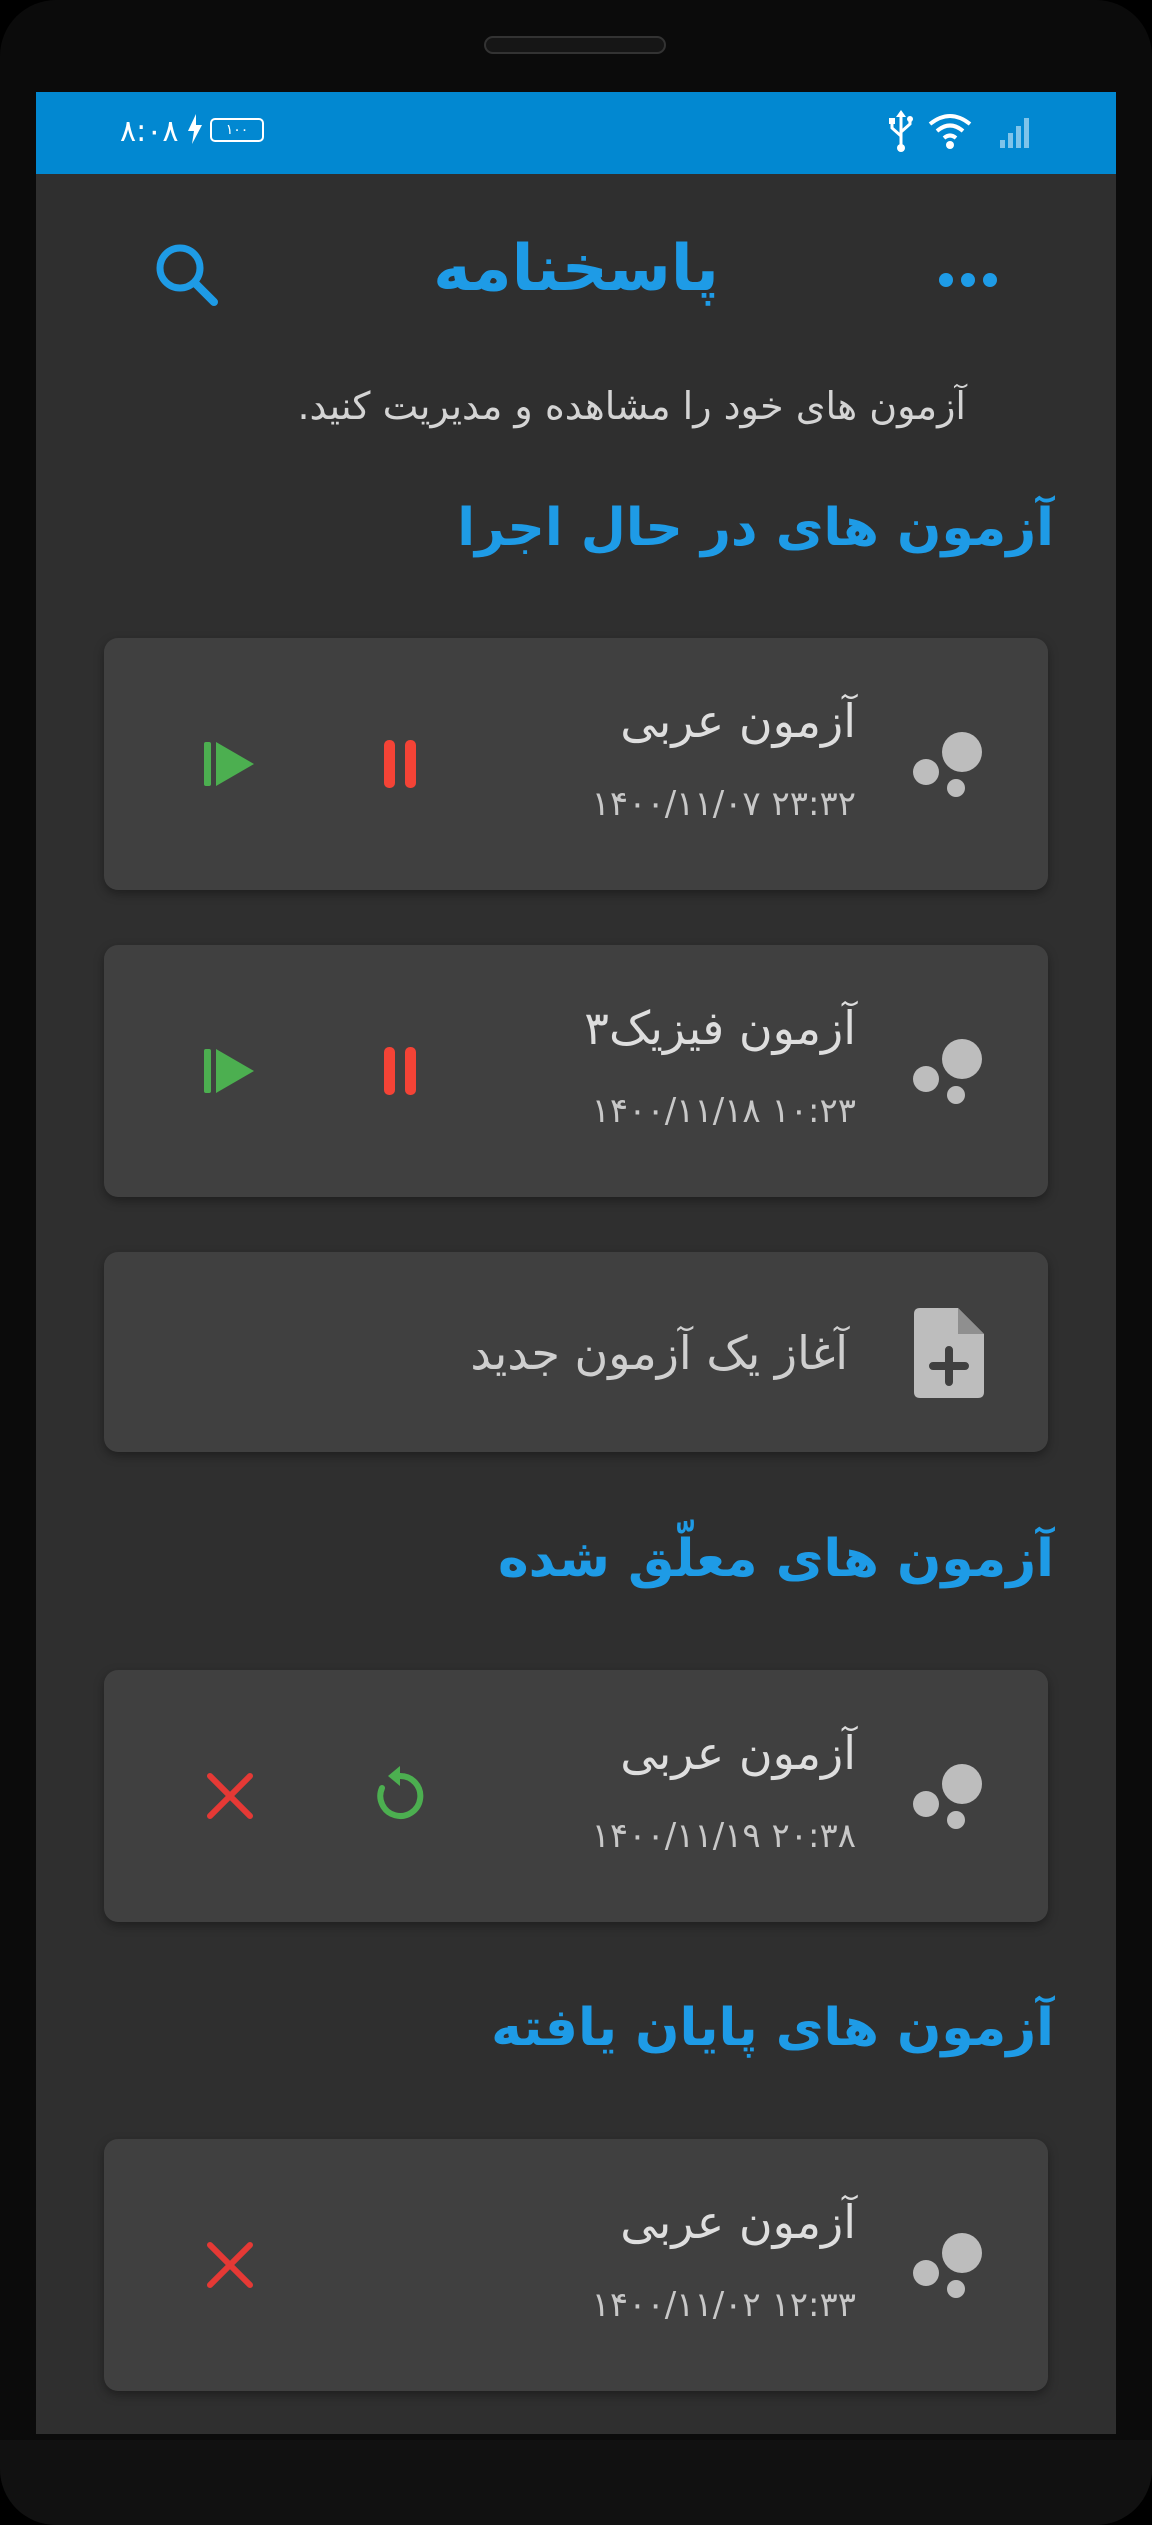 This screenshot has height=2525, width=1152. Describe the element at coordinates (1016, 134) in the screenshot. I see `signal-icon` at that location.